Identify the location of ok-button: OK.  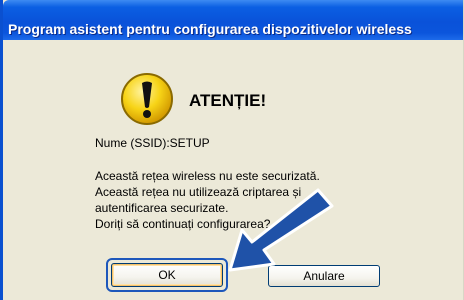
(167, 275).